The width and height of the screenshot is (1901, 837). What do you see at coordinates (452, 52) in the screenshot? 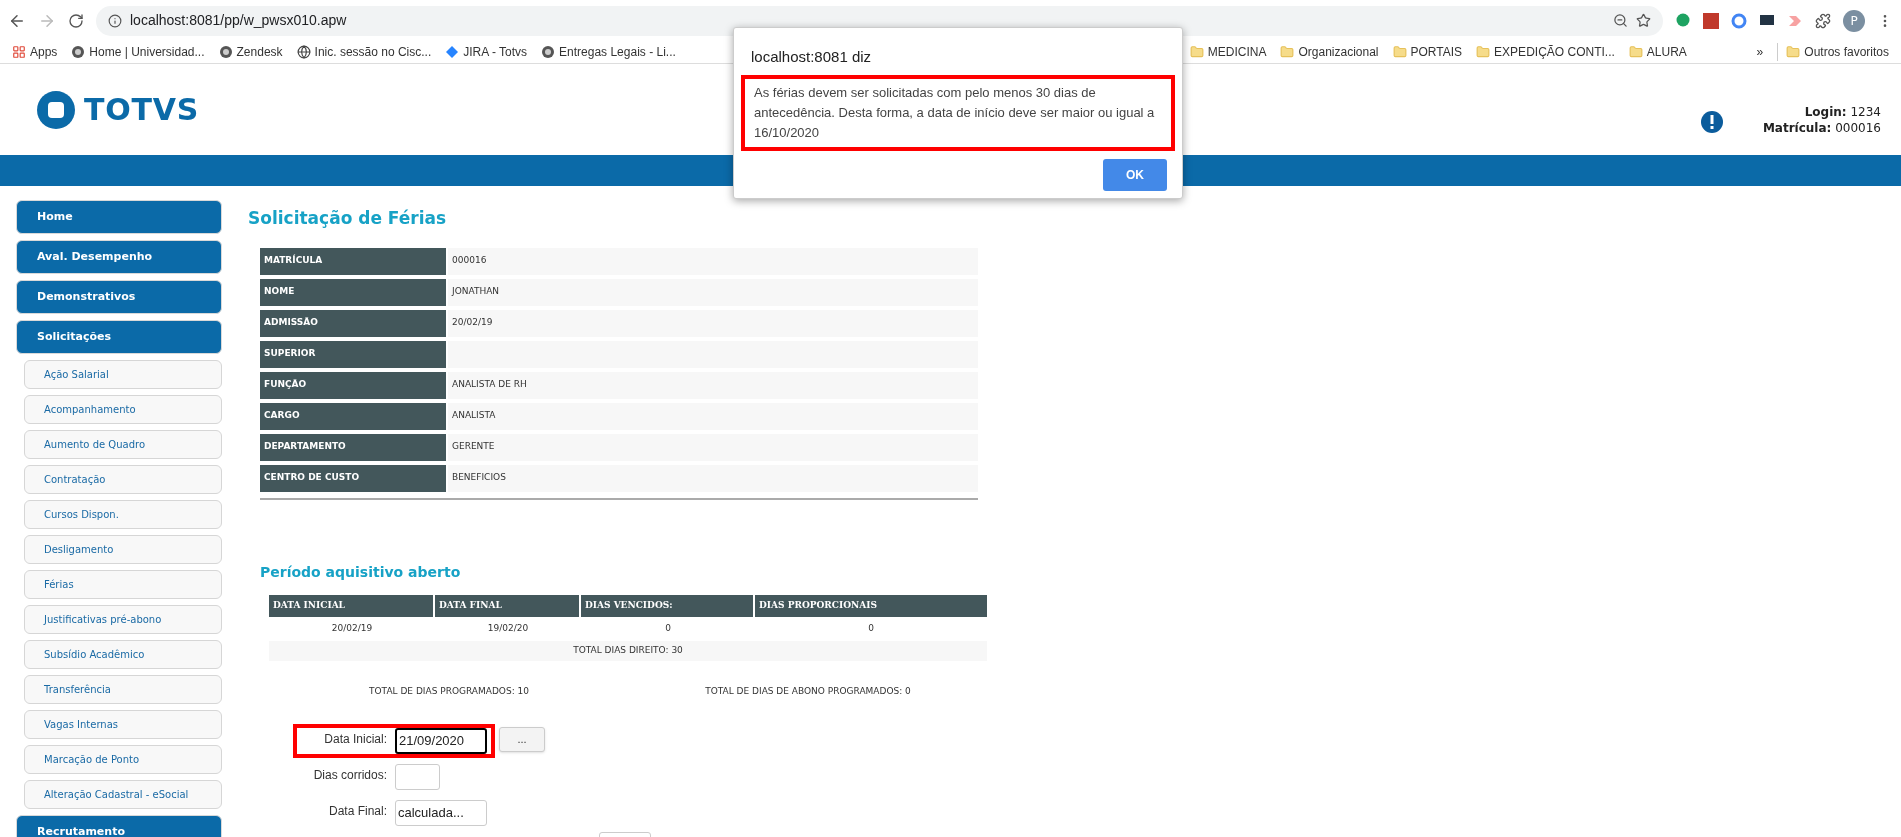
I see `diamond-icon` at bounding box center [452, 52].